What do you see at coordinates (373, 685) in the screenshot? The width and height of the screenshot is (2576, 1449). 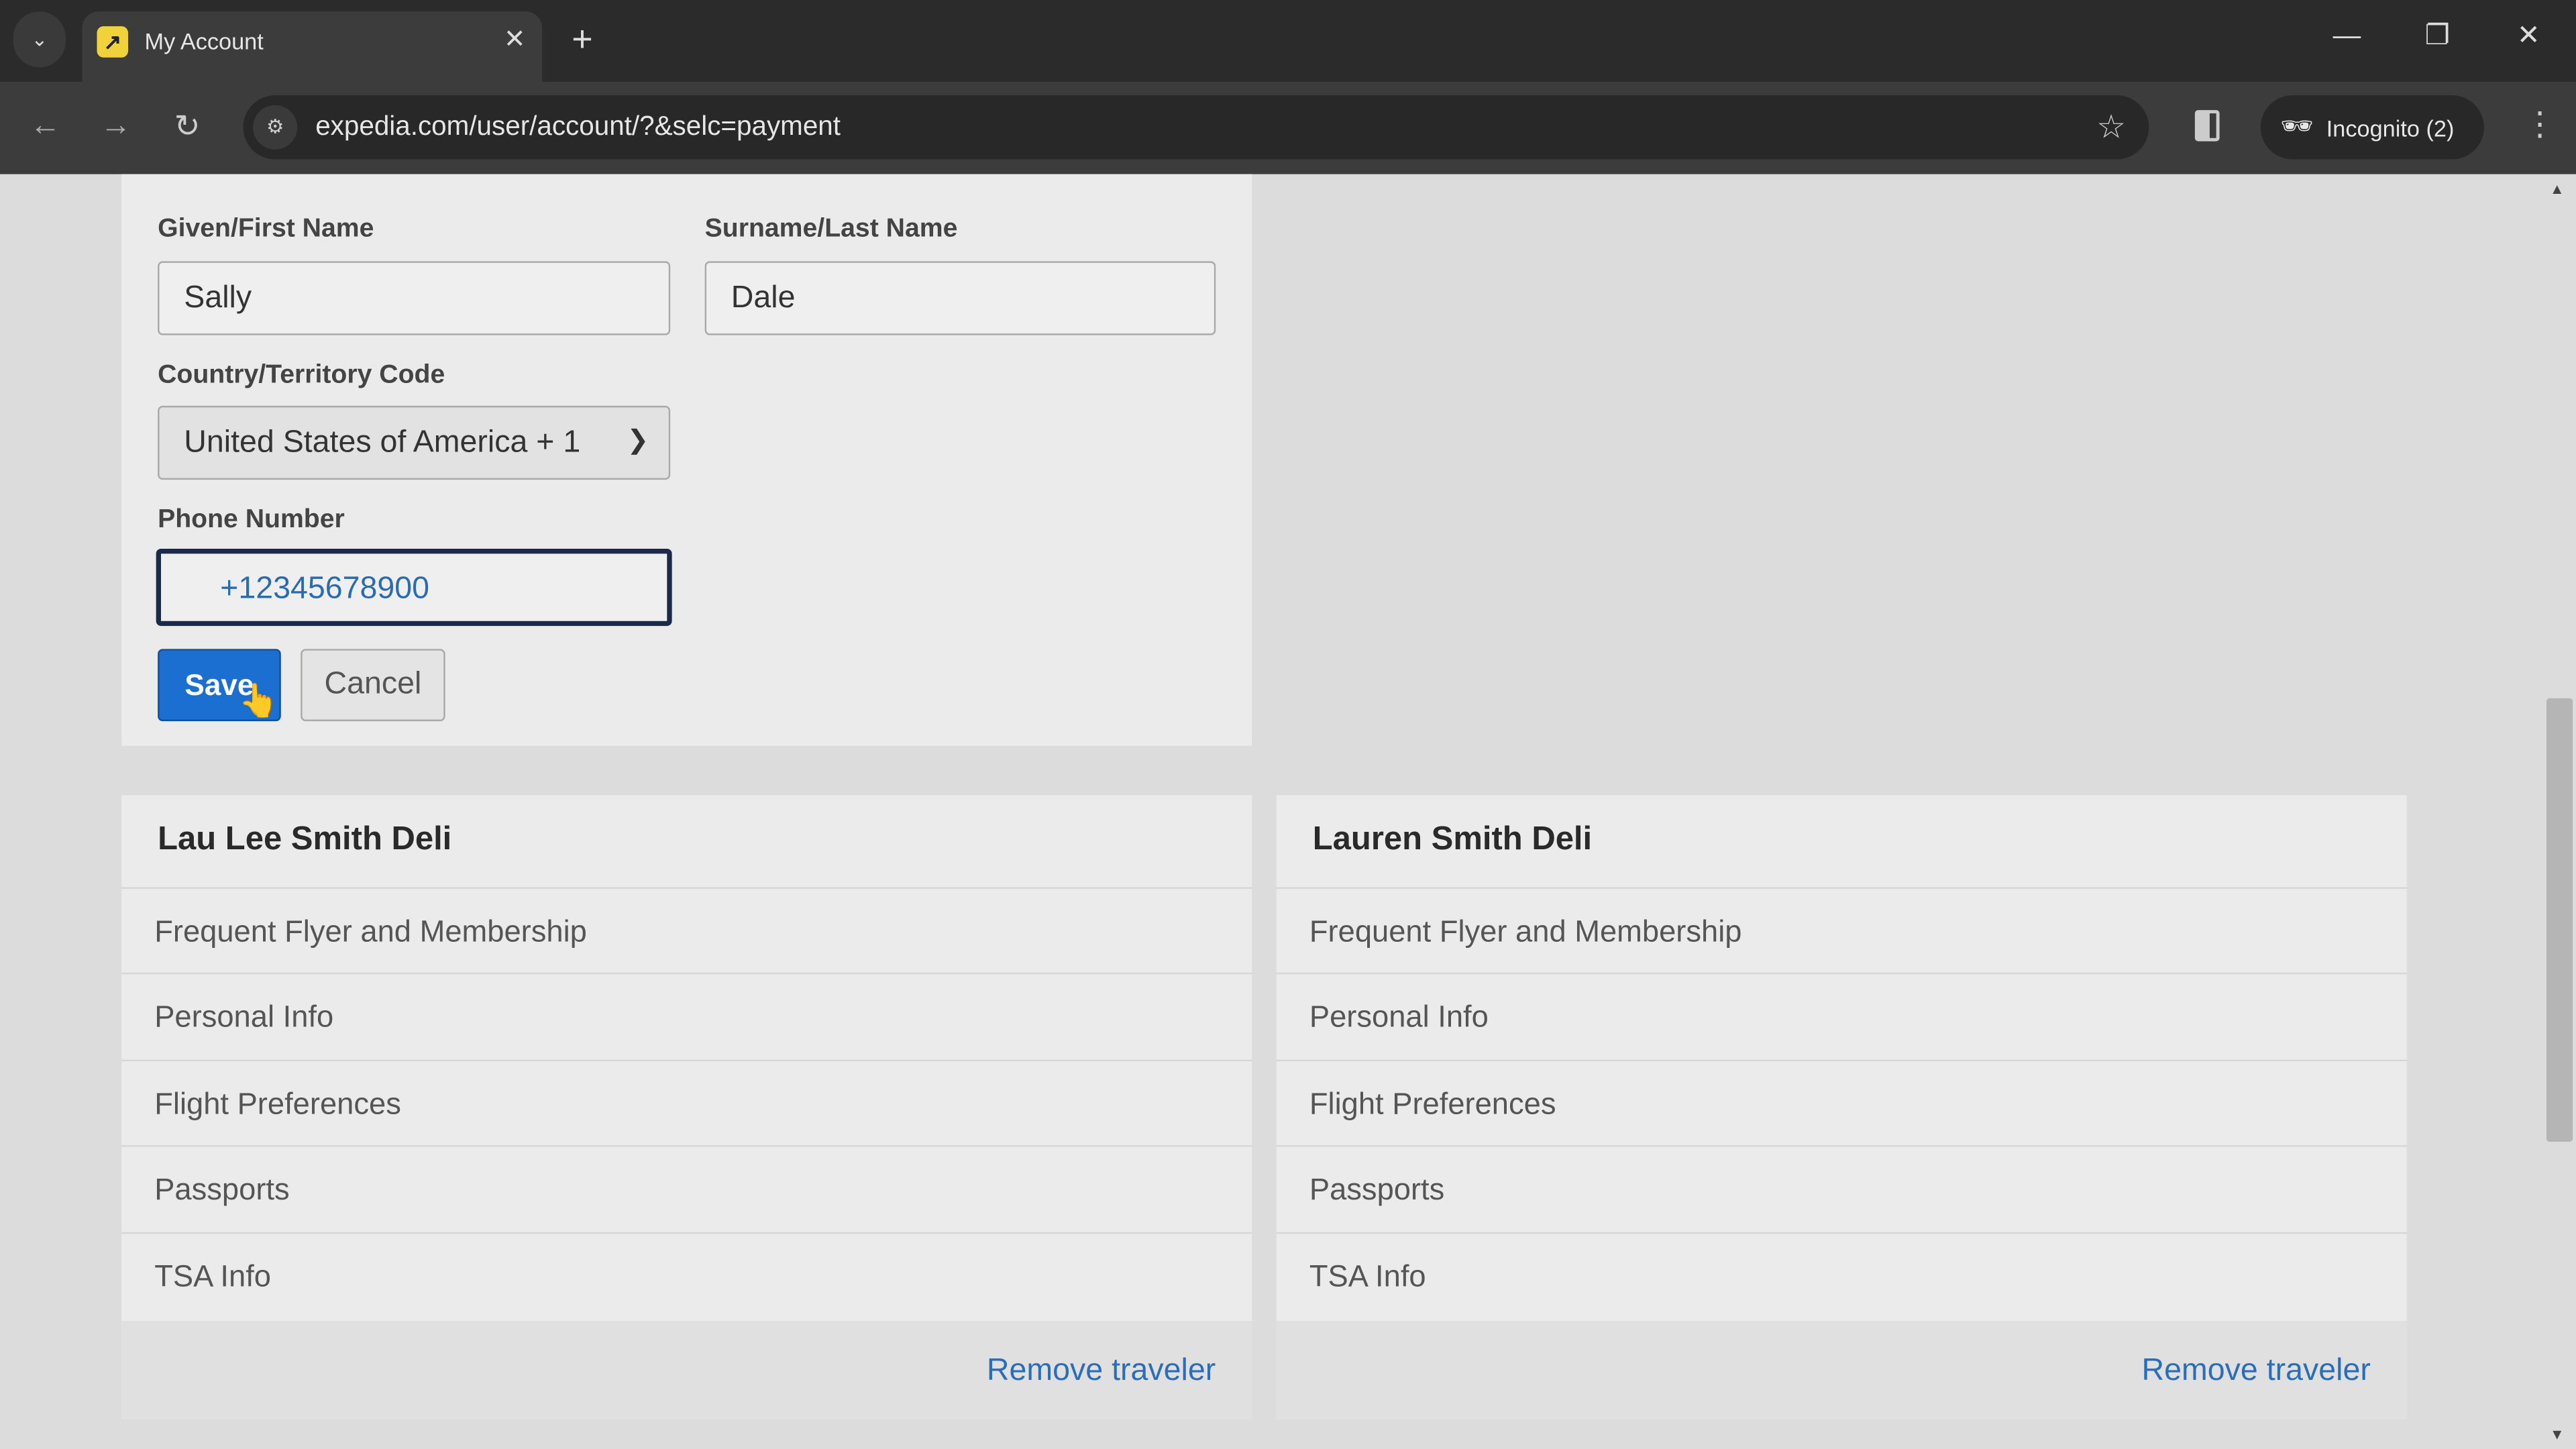 I see `cancel-button: Cancel` at bounding box center [373, 685].